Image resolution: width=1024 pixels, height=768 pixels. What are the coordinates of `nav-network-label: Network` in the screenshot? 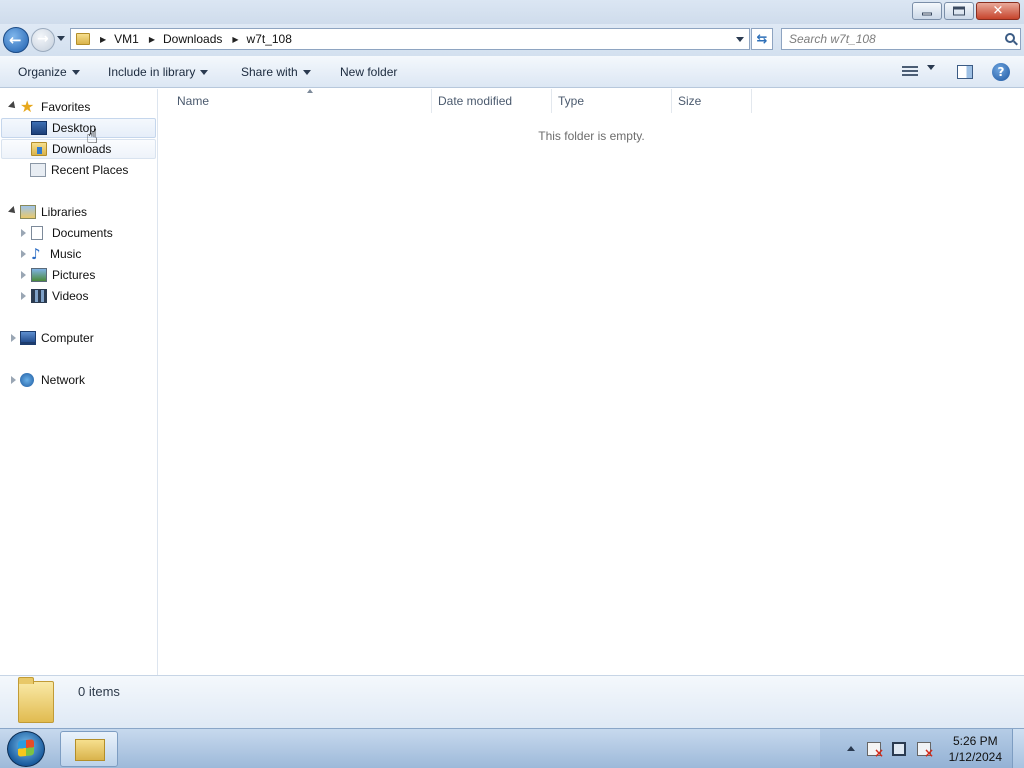 It's located at (63, 380).